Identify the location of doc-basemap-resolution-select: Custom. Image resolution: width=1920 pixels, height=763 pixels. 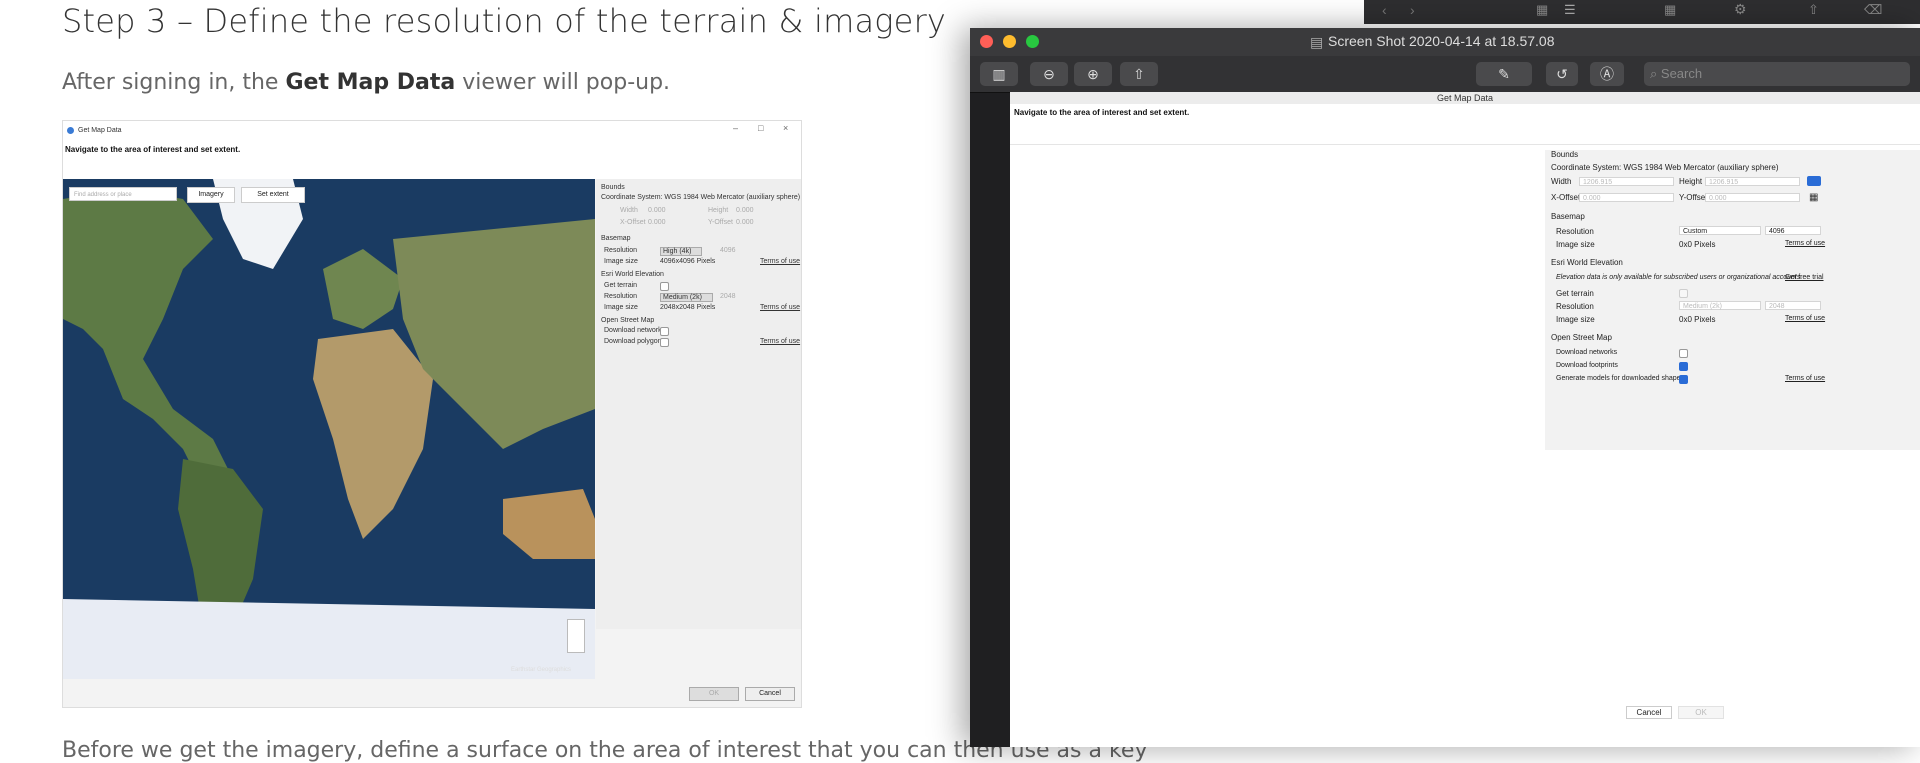
(1720, 230).